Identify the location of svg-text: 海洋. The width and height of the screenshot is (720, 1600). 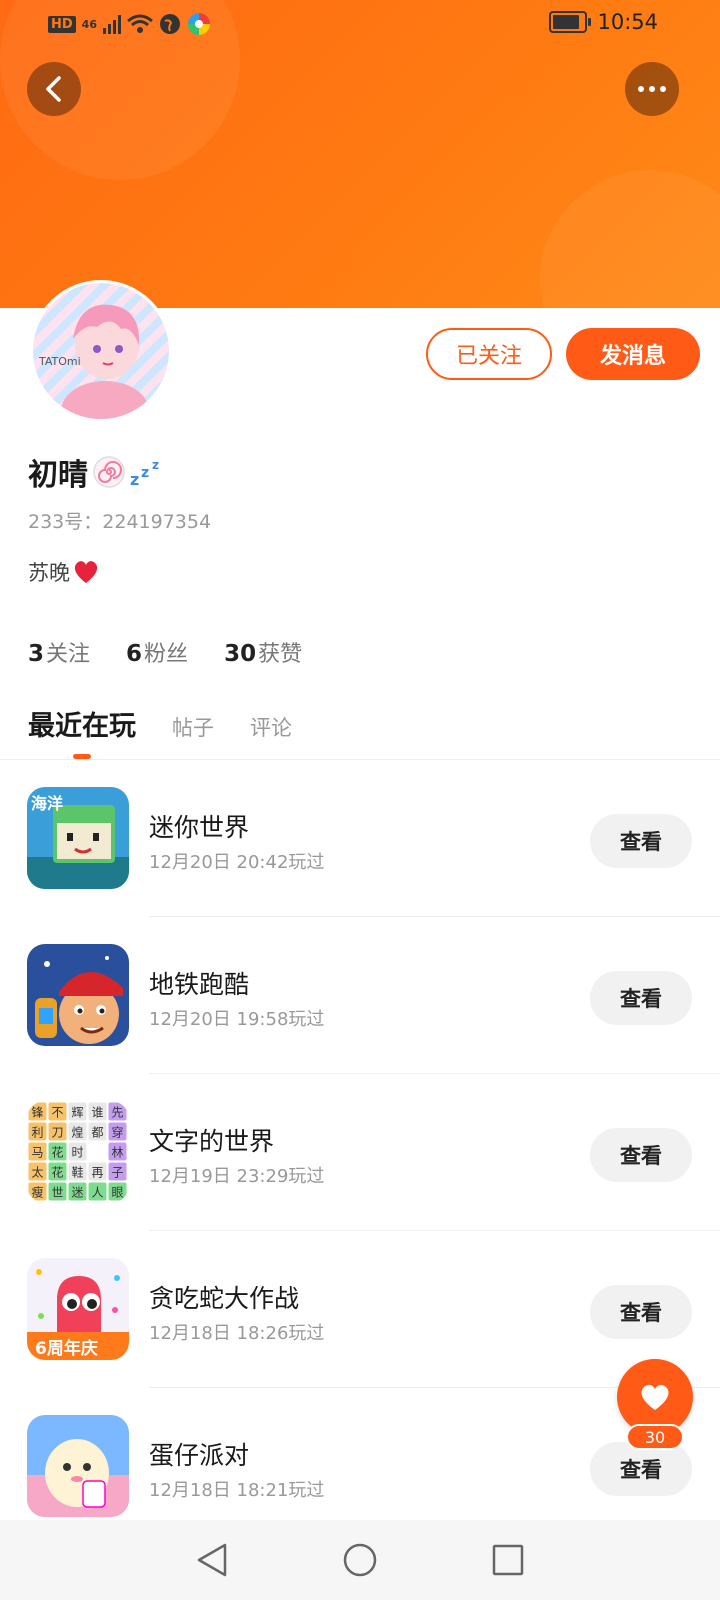
(47, 803).